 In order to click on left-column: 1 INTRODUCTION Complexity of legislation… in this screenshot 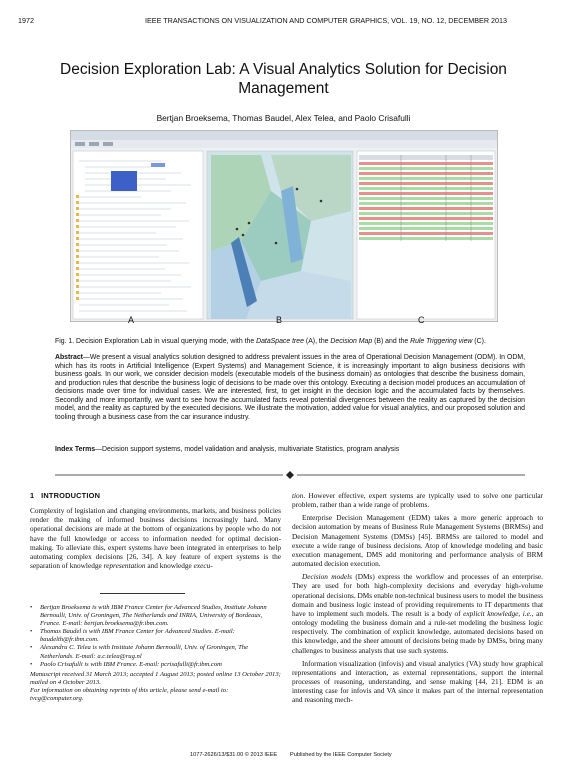, I will do `click(155, 532)`.